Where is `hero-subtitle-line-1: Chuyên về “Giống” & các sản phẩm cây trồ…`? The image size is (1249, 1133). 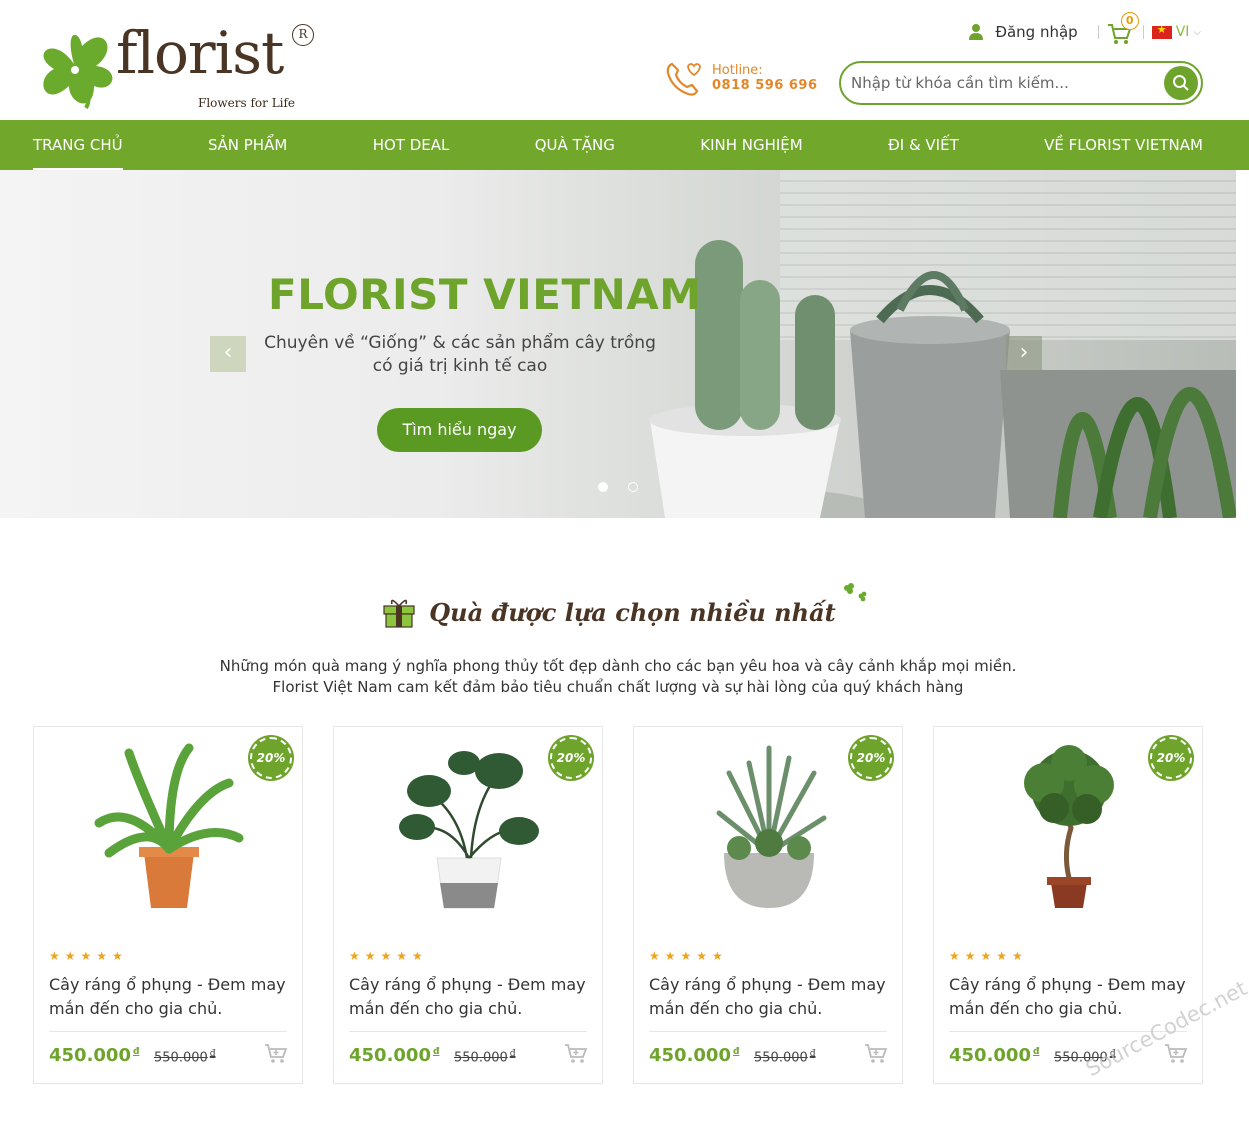
hero-subtitle-line-1: Chuyên về “Giống” & các sản phẩm cây trồ… is located at coordinates (460, 343).